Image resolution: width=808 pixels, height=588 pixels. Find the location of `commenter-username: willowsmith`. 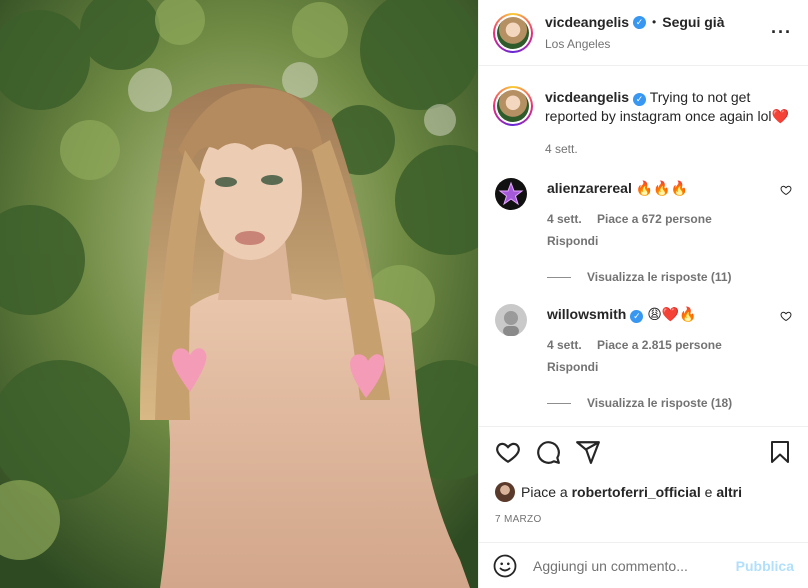

commenter-username: willowsmith is located at coordinates (586, 314).